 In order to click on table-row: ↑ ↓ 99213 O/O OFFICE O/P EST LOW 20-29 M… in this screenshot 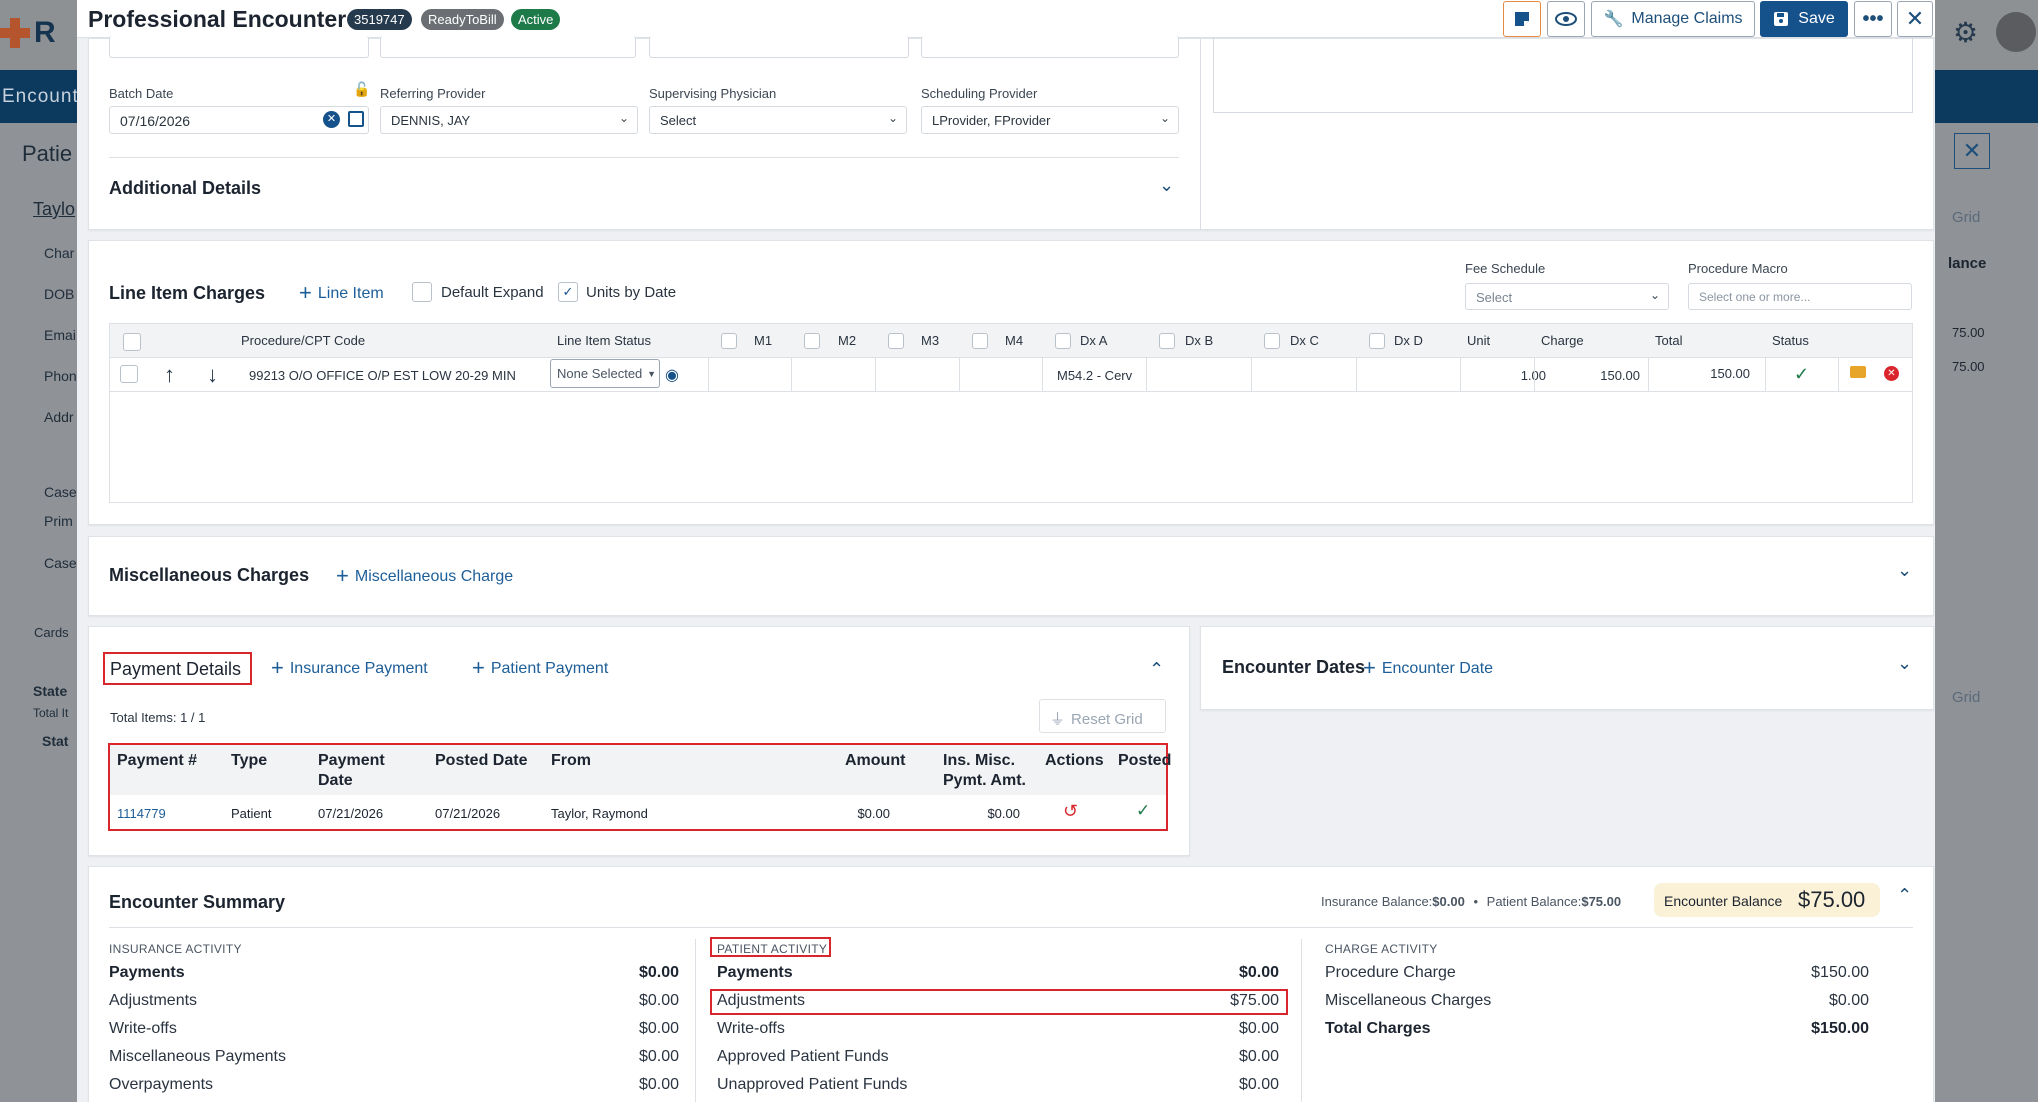, I will do `click(1011, 375)`.